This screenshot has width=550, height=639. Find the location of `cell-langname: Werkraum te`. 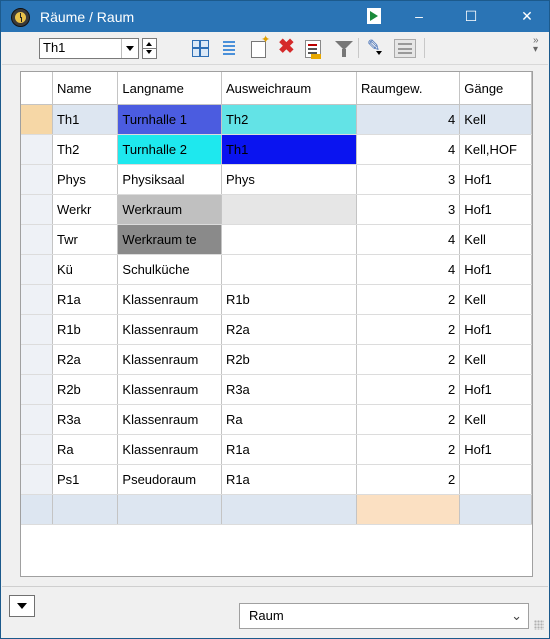

cell-langname: Werkraum te is located at coordinates (169, 239).